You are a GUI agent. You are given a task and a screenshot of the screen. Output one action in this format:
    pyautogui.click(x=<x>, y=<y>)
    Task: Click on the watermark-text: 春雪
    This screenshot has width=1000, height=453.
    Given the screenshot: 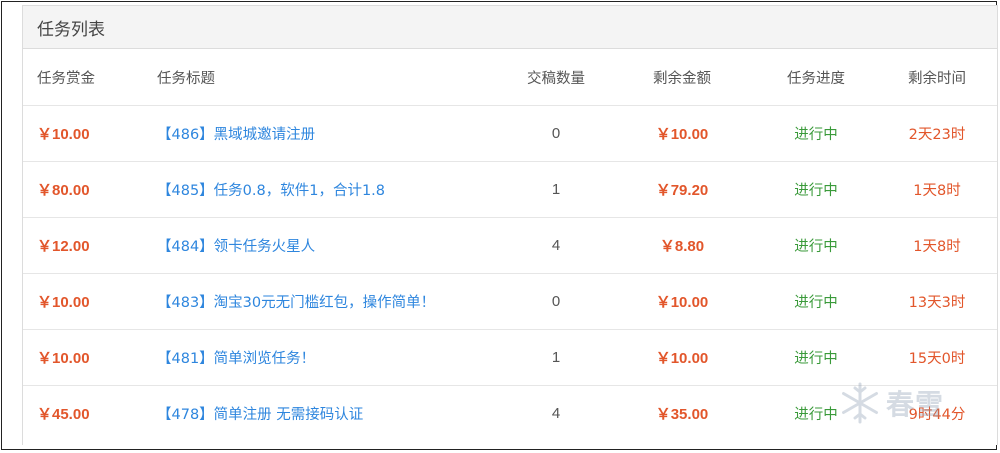 What is the action you would take?
    pyautogui.click(x=915, y=404)
    